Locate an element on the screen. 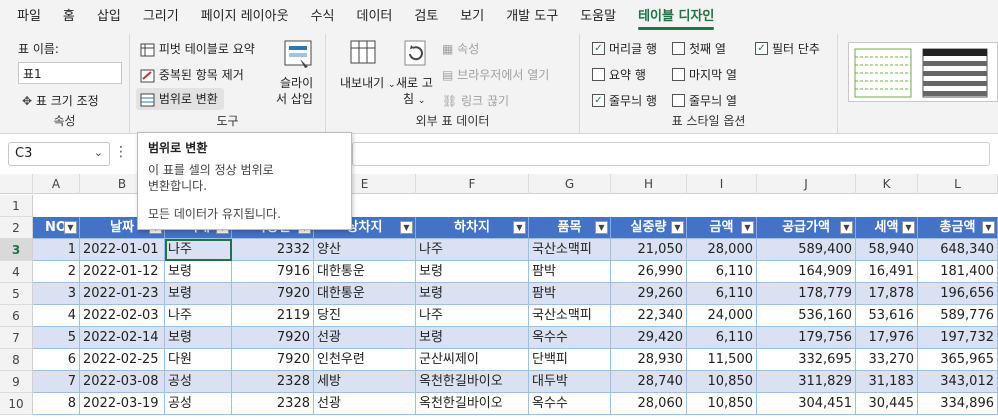 The height and width of the screenshot is (420, 998). table-cell: 589,400 is located at coordinates (806, 250).